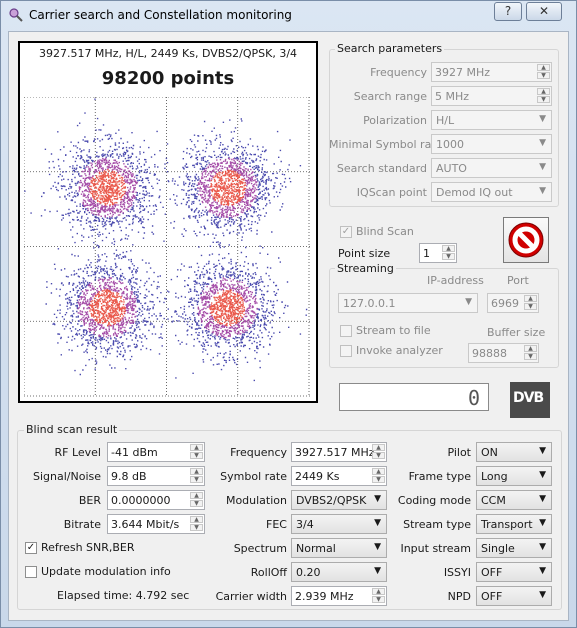  I want to click on polarization-select: H/L ▼, so click(491, 120).